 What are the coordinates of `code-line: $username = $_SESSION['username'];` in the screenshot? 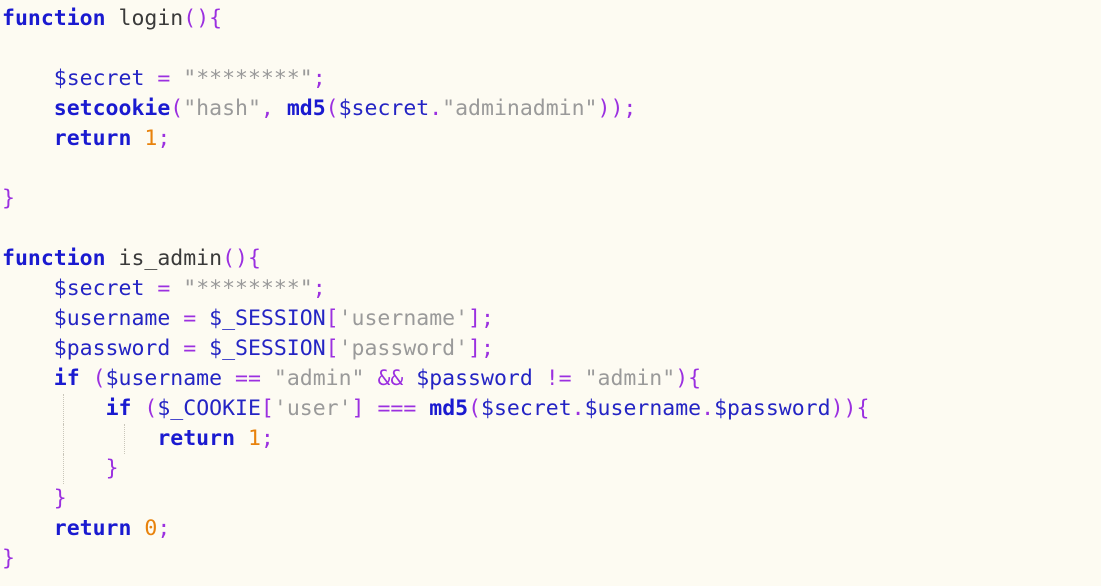 It's located at (550, 319).